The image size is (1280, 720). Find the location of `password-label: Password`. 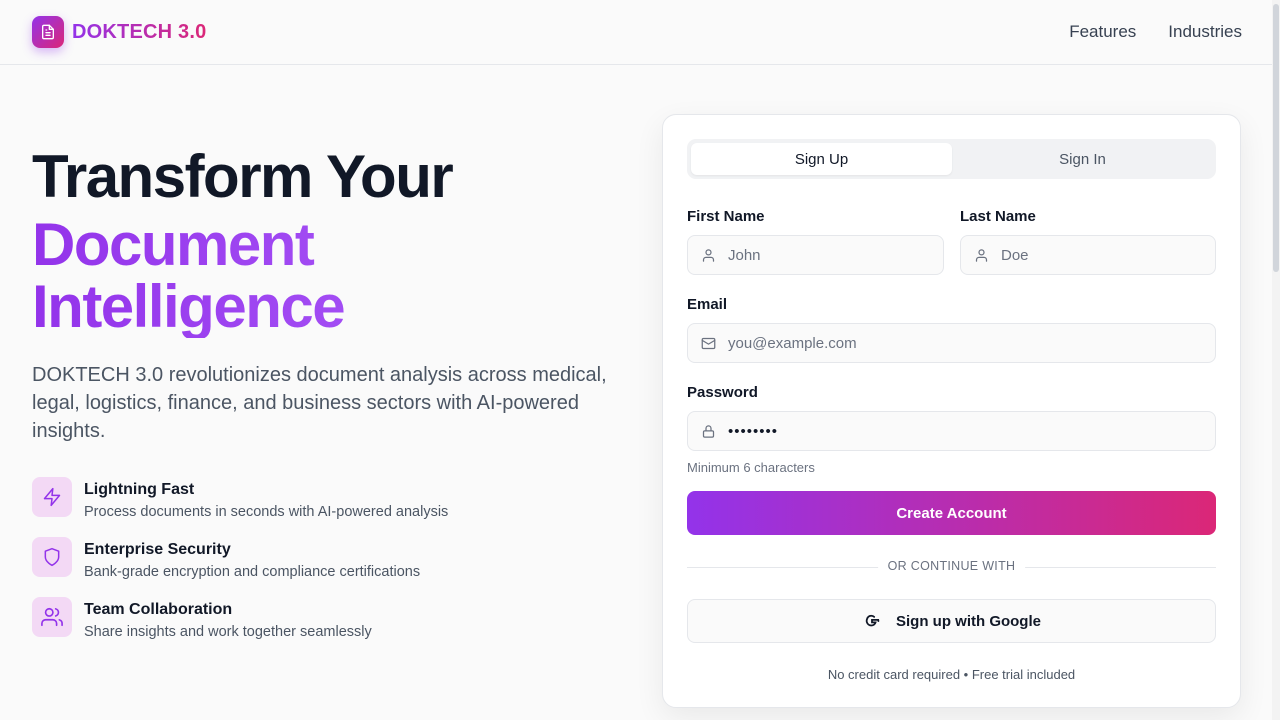

password-label: Password is located at coordinates (722, 392).